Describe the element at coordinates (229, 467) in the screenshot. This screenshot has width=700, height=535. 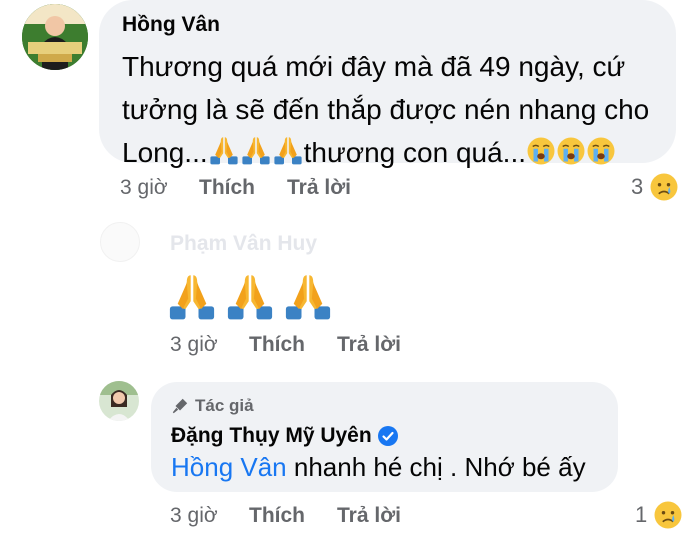
I see `mention-link: Hồng Vân` at that location.